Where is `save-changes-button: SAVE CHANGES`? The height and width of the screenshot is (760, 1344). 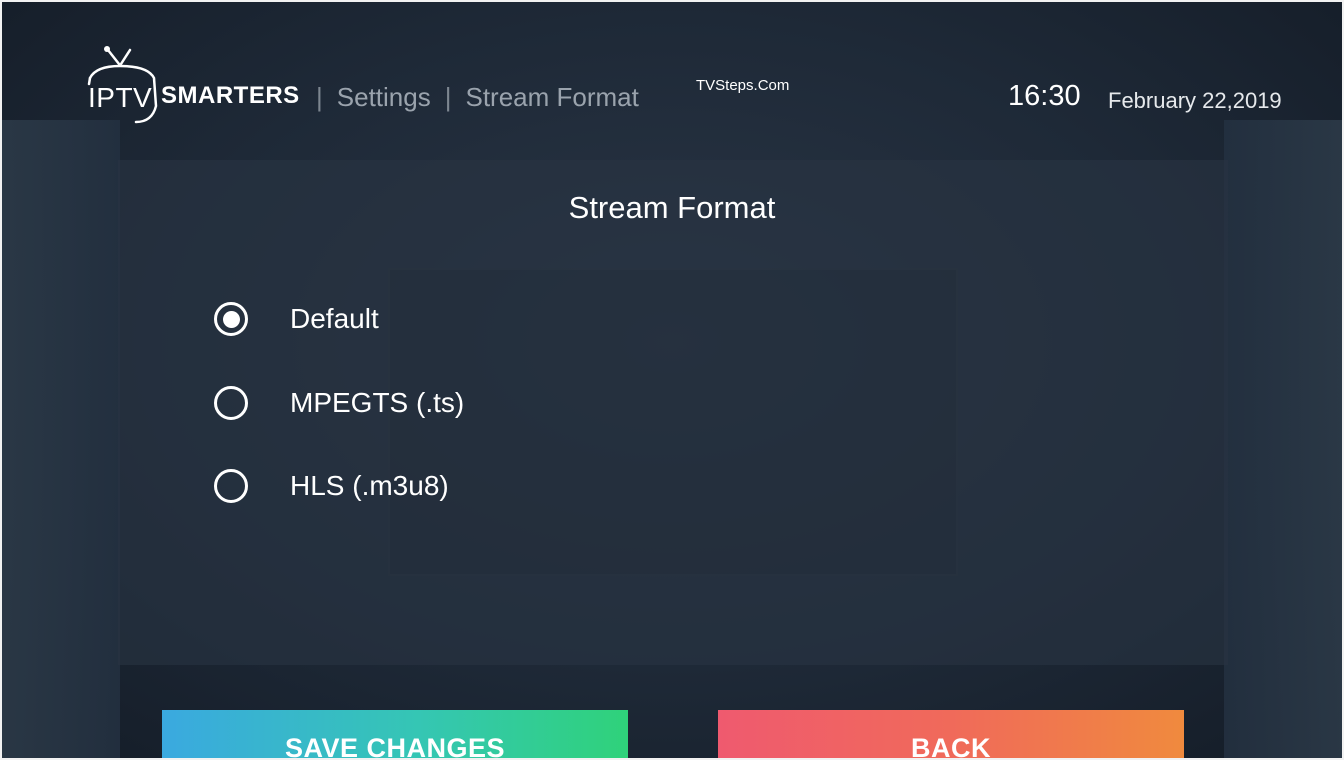 save-changes-button: SAVE CHANGES is located at coordinates (395, 735).